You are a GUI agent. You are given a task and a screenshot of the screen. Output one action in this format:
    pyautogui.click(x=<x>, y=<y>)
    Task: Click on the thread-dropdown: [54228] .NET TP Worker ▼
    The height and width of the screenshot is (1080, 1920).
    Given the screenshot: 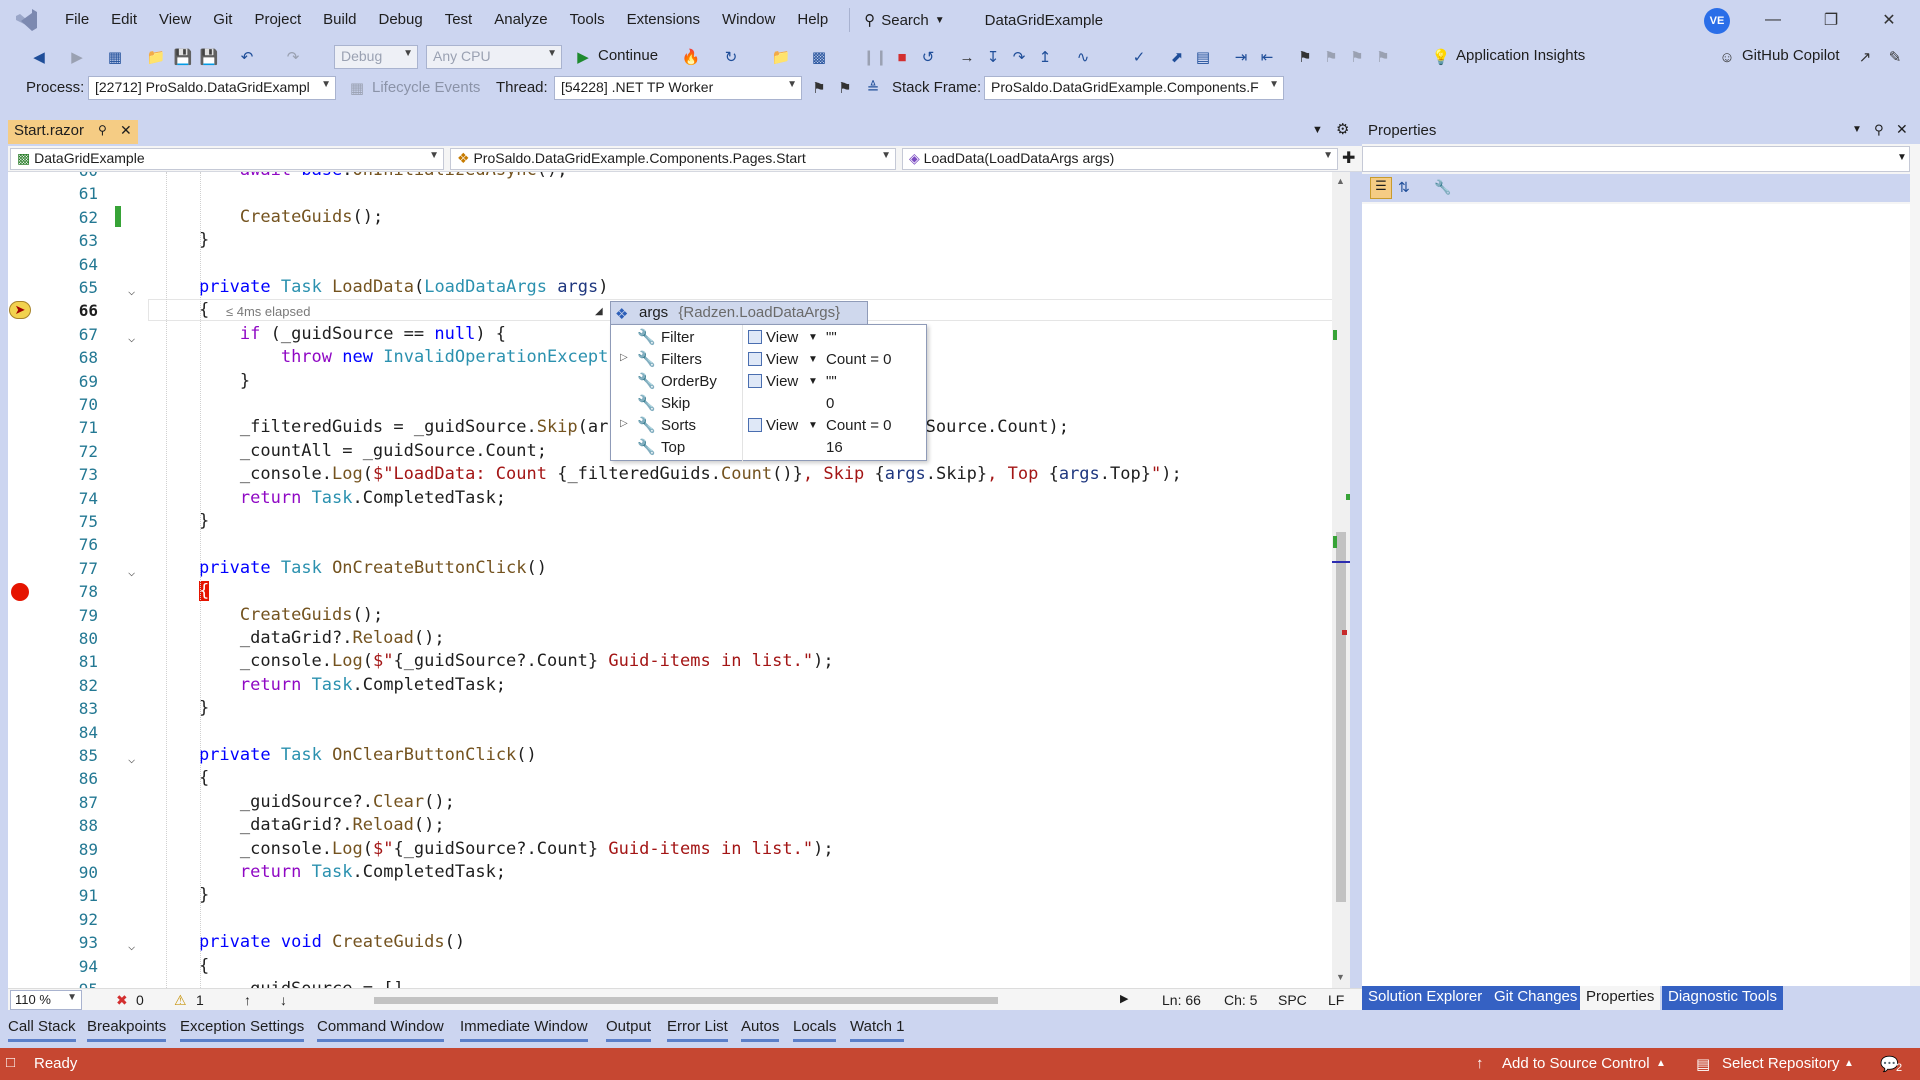 What is the action you would take?
    pyautogui.click(x=678, y=88)
    